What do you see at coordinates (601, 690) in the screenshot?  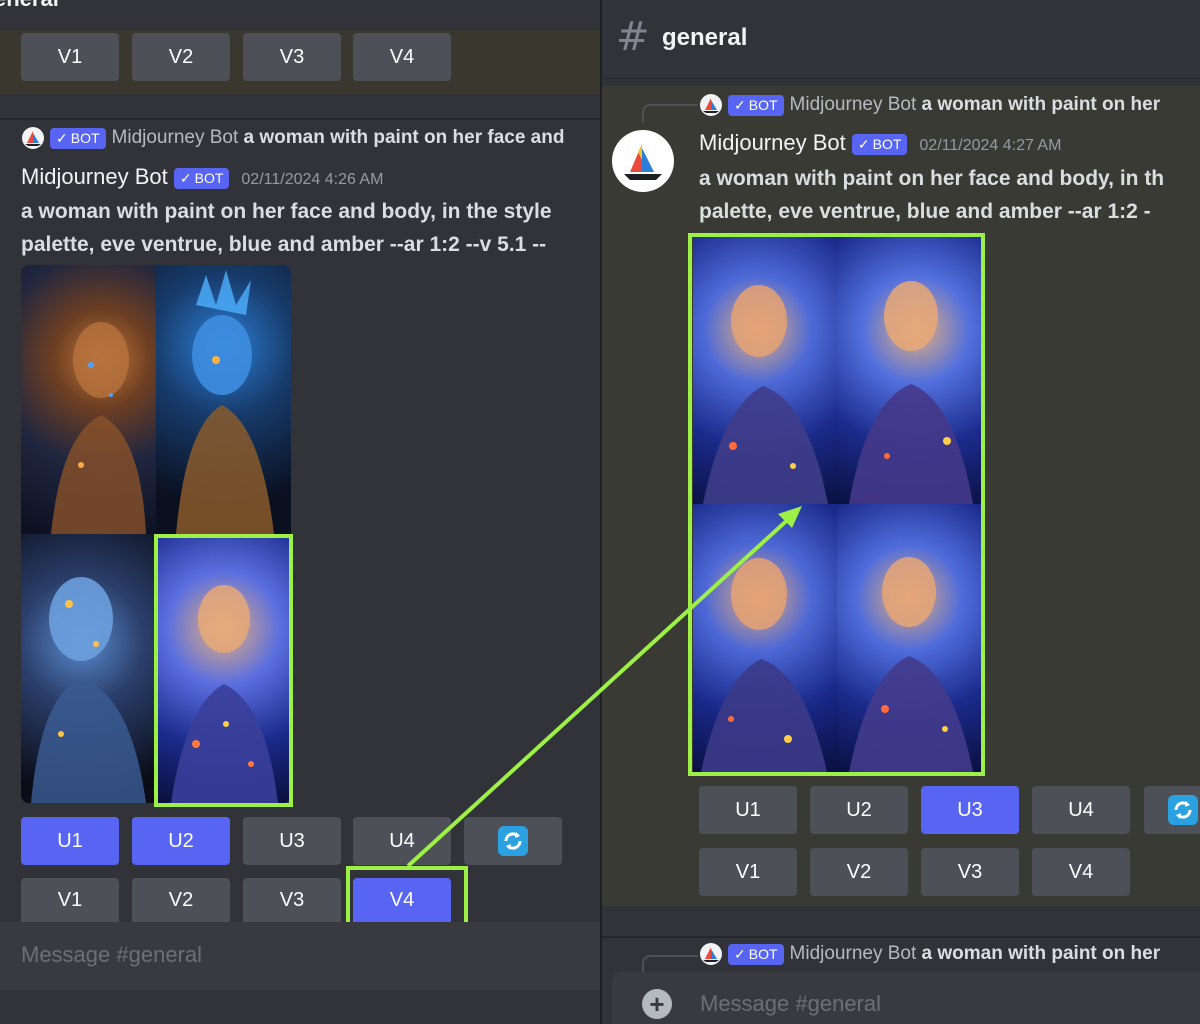 I see `arrow-line` at bounding box center [601, 690].